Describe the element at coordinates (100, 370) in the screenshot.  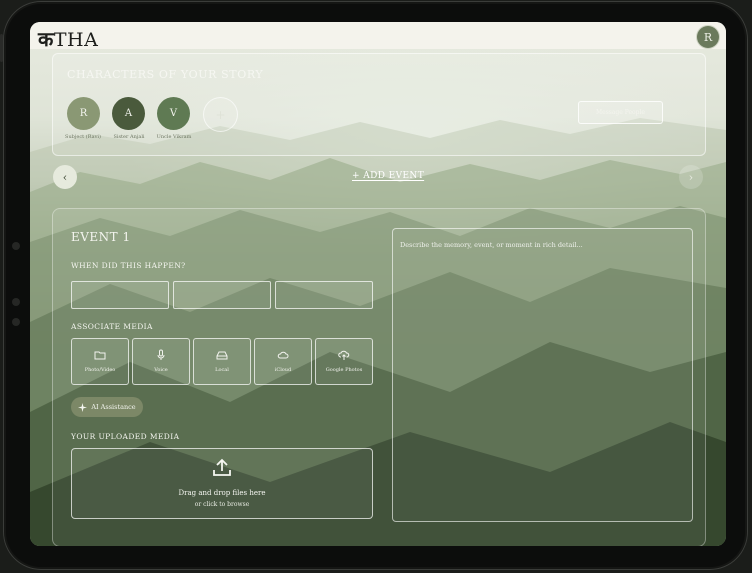
I see `media-label-text: Photo/Video` at that location.